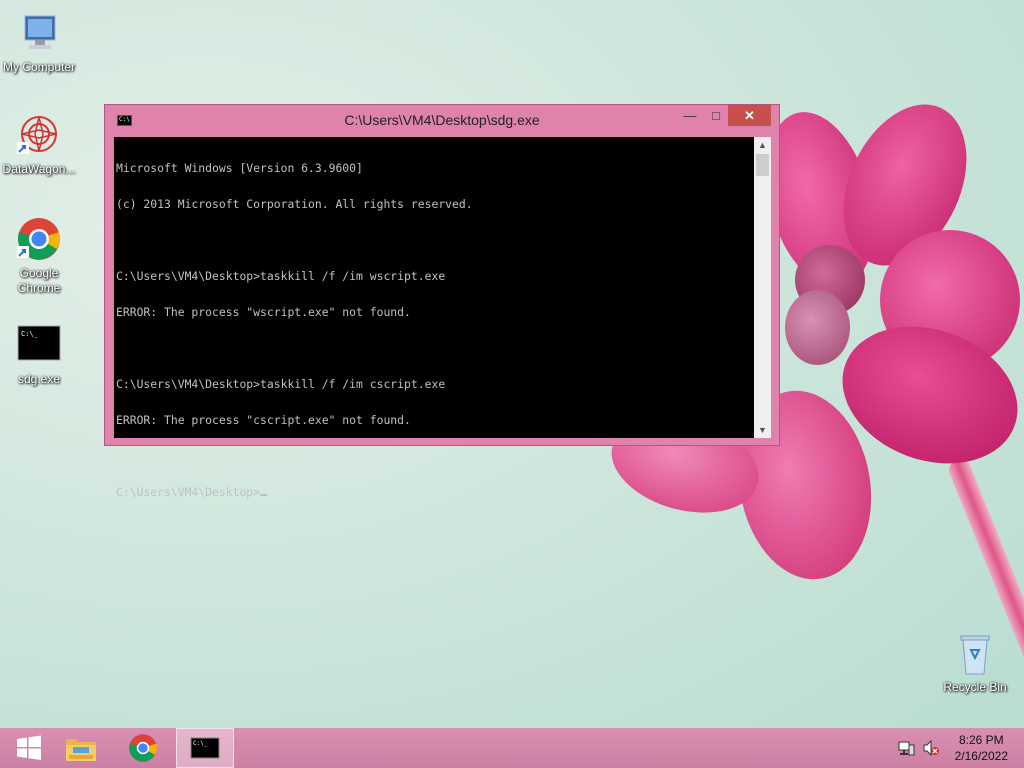 Image resolution: width=1024 pixels, height=768 pixels. I want to click on start-button, so click(29, 748).